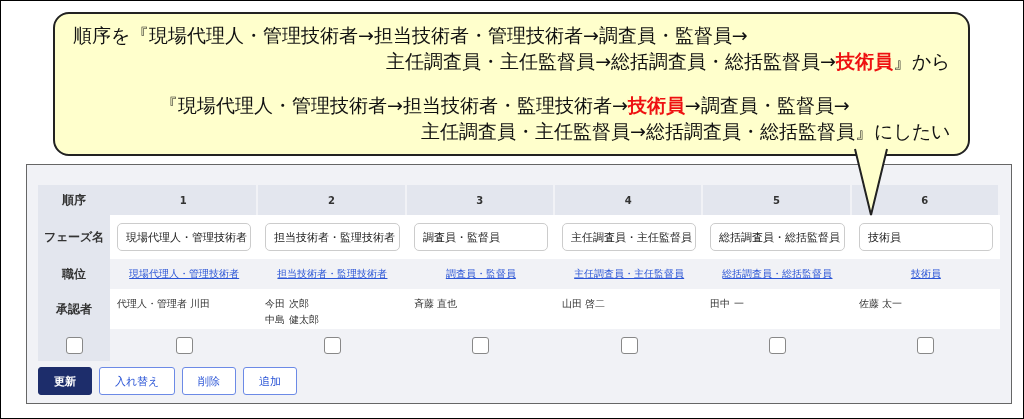 The width and height of the screenshot is (1024, 419). What do you see at coordinates (925, 200) in the screenshot?
I see `column-header: 6` at bounding box center [925, 200].